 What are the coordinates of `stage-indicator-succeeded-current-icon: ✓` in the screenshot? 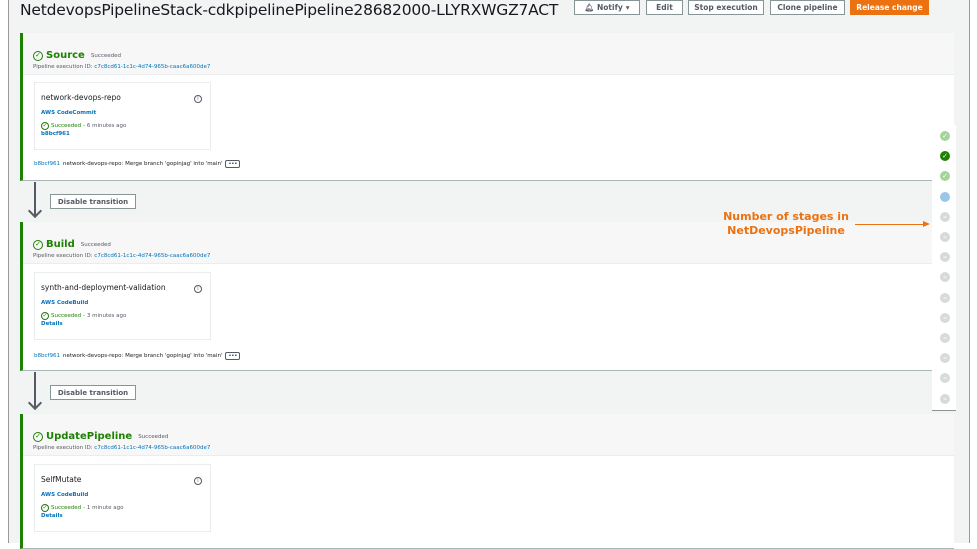 It's located at (945, 156).